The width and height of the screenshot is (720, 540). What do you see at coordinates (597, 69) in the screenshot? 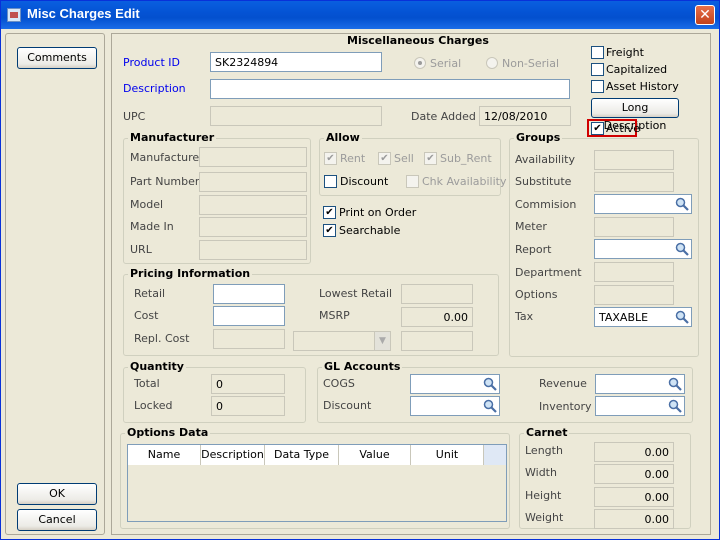
I see `capitalized-checkbox` at bounding box center [597, 69].